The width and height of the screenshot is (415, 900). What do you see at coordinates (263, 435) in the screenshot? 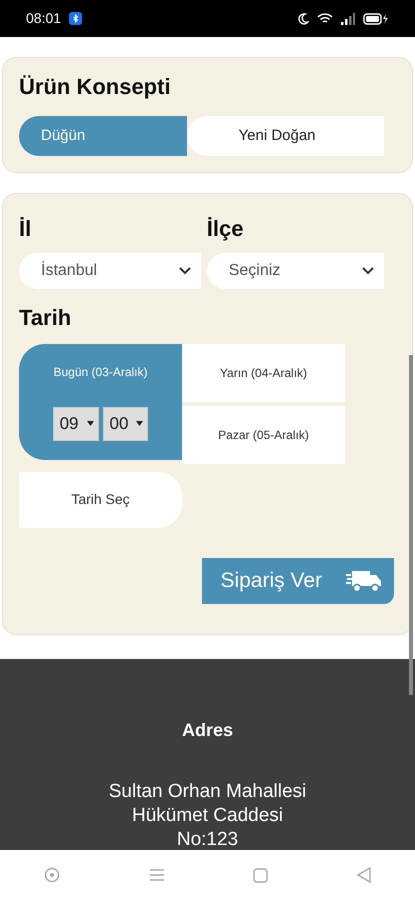
I see `date-option: Pazar (05-Aralık)` at bounding box center [263, 435].